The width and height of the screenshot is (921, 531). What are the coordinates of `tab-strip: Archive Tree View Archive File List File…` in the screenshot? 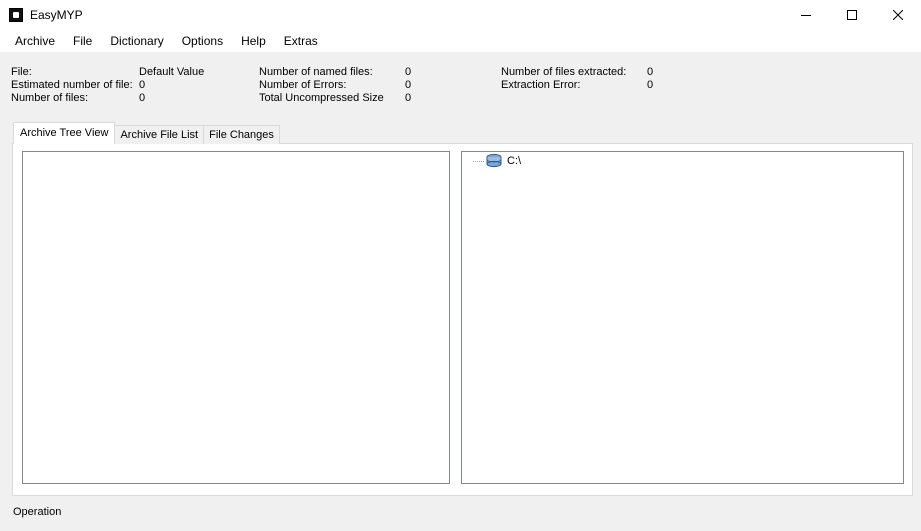 It's located at (146, 133).